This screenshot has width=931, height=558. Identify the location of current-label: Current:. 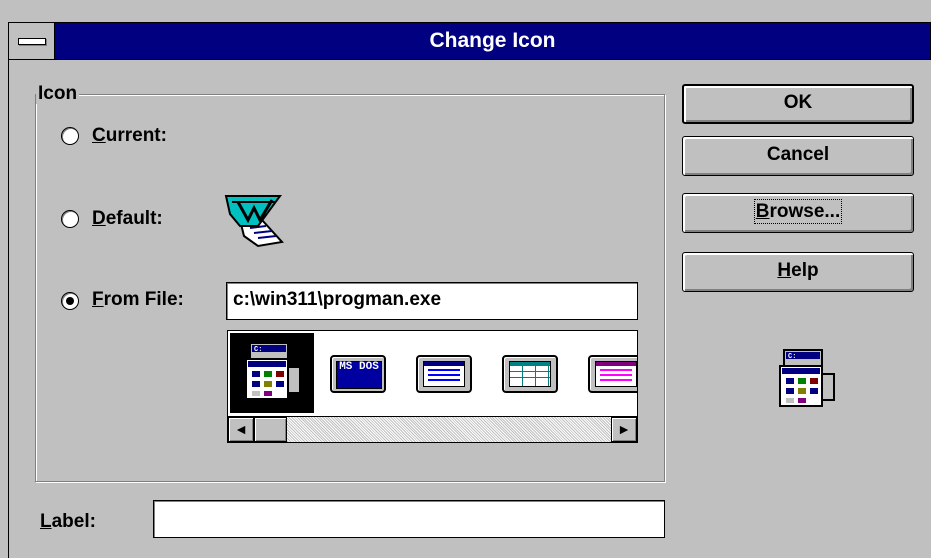
(129, 136).